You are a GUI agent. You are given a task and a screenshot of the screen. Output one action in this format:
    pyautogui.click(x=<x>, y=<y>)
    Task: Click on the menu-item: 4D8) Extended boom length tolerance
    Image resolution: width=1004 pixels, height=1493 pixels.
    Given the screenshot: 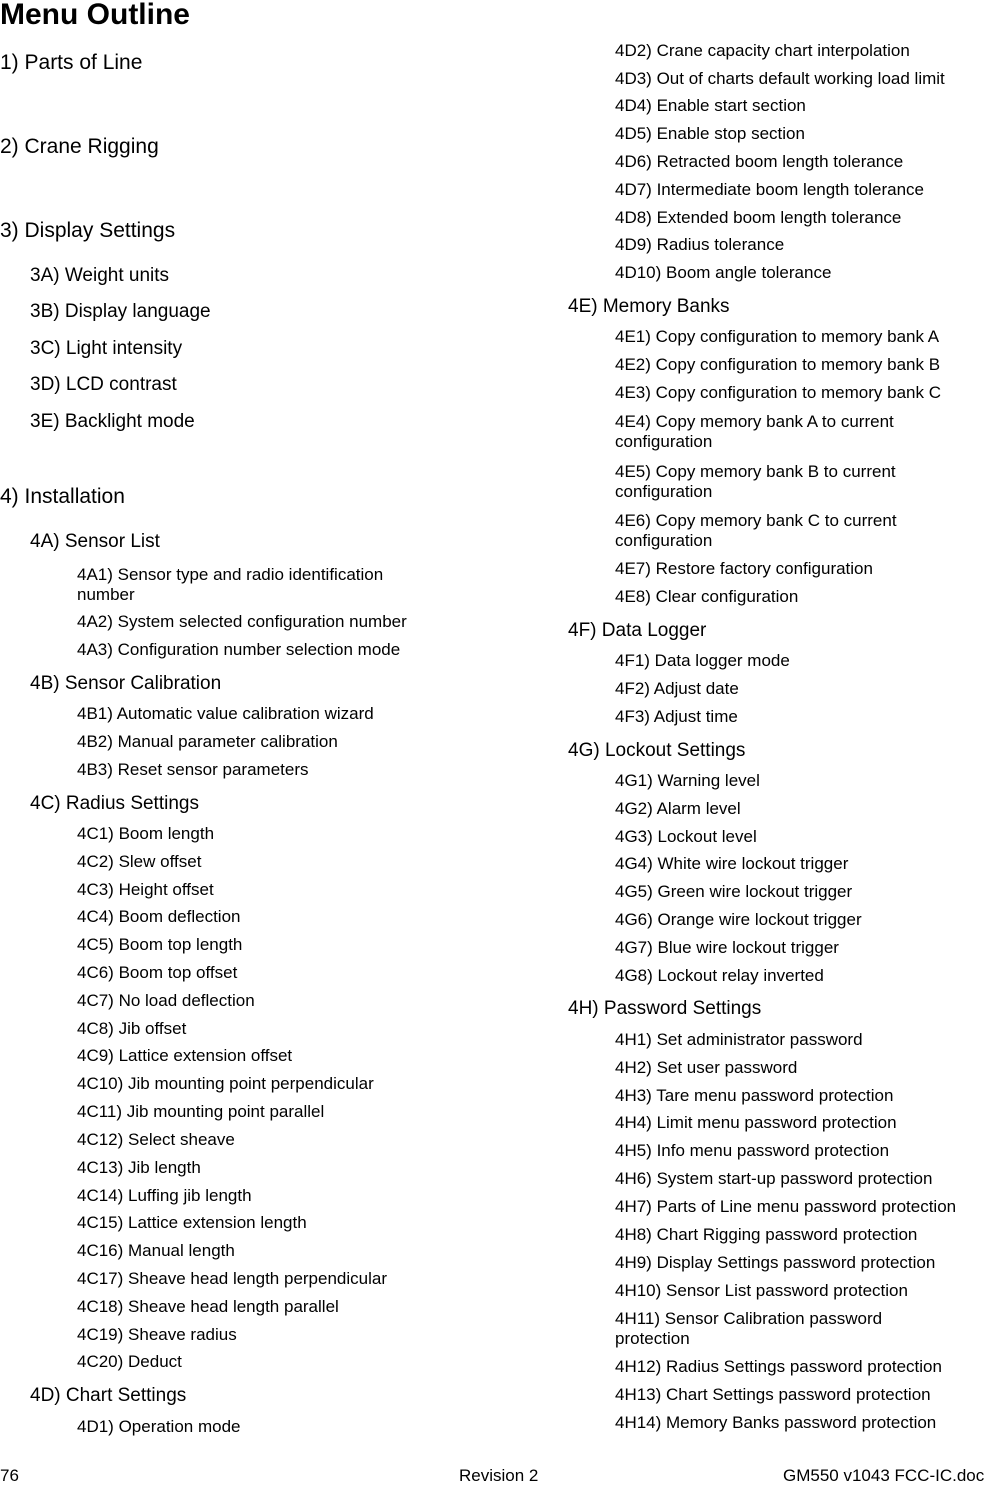 What is the action you would take?
    pyautogui.click(x=758, y=217)
    